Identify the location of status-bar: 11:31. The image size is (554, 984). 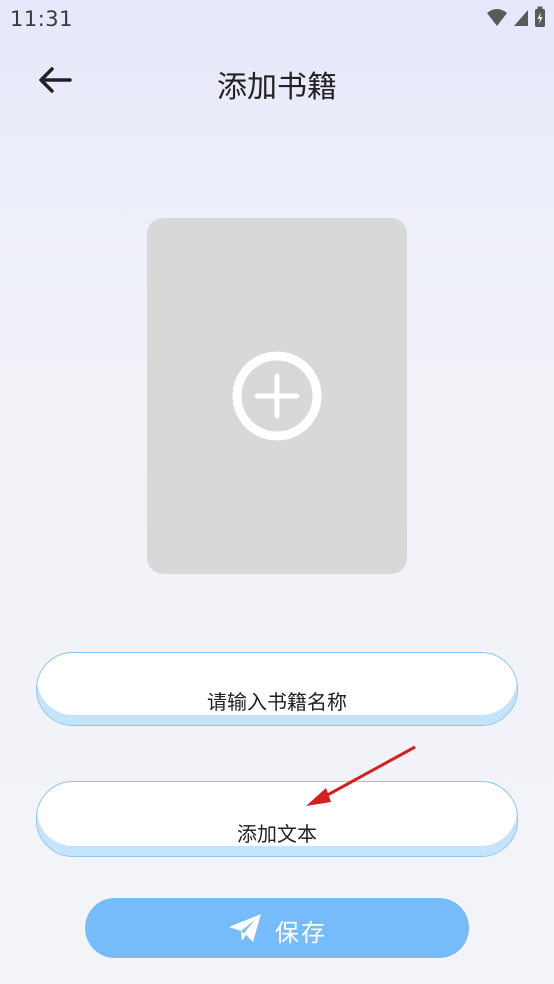
(277, 19).